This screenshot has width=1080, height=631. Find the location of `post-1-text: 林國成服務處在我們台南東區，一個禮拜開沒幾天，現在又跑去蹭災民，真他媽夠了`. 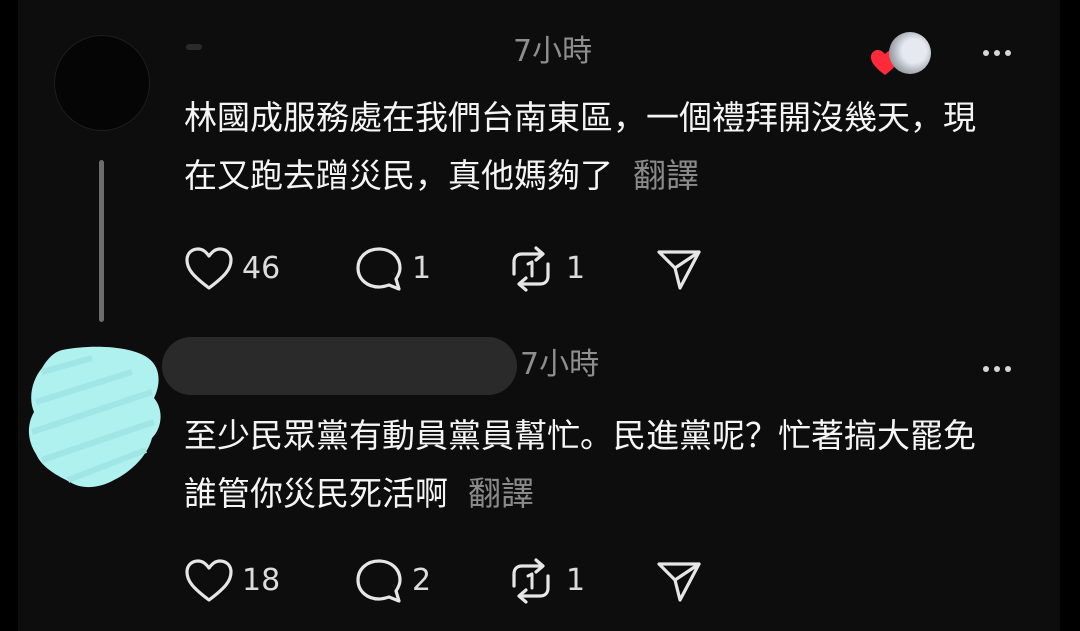

post-1-text: 林國成服務處在我們台南東區，一個禮拜開沒幾天，現在又跑去蹭災民，真他媽夠了 is located at coordinates (580, 146).